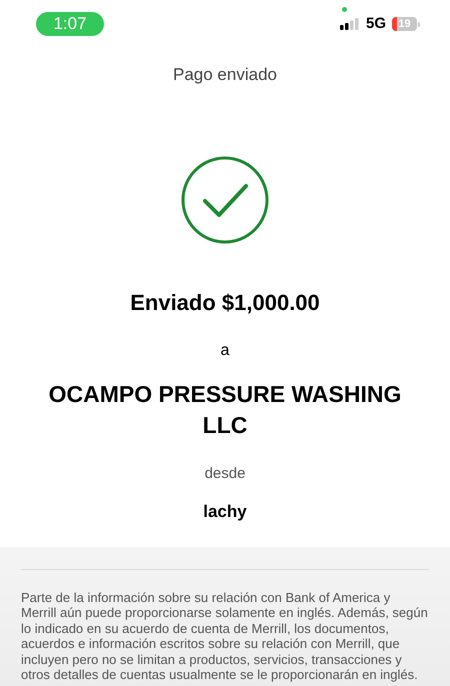  I want to click on checkmark-circle-icon, so click(225, 200).